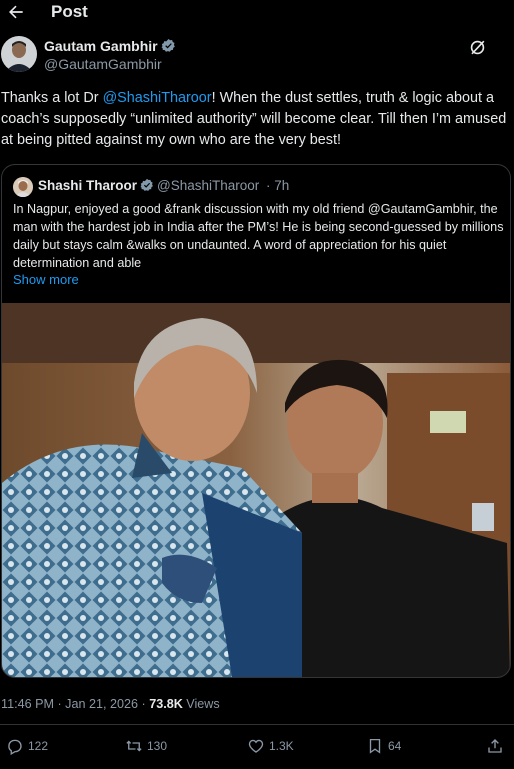 Image resolution: width=514 pixels, height=769 pixels. What do you see at coordinates (208, 185) in the screenshot?
I see `quote-handle: @ShashiTharoor` at bounding box center [208, 185].